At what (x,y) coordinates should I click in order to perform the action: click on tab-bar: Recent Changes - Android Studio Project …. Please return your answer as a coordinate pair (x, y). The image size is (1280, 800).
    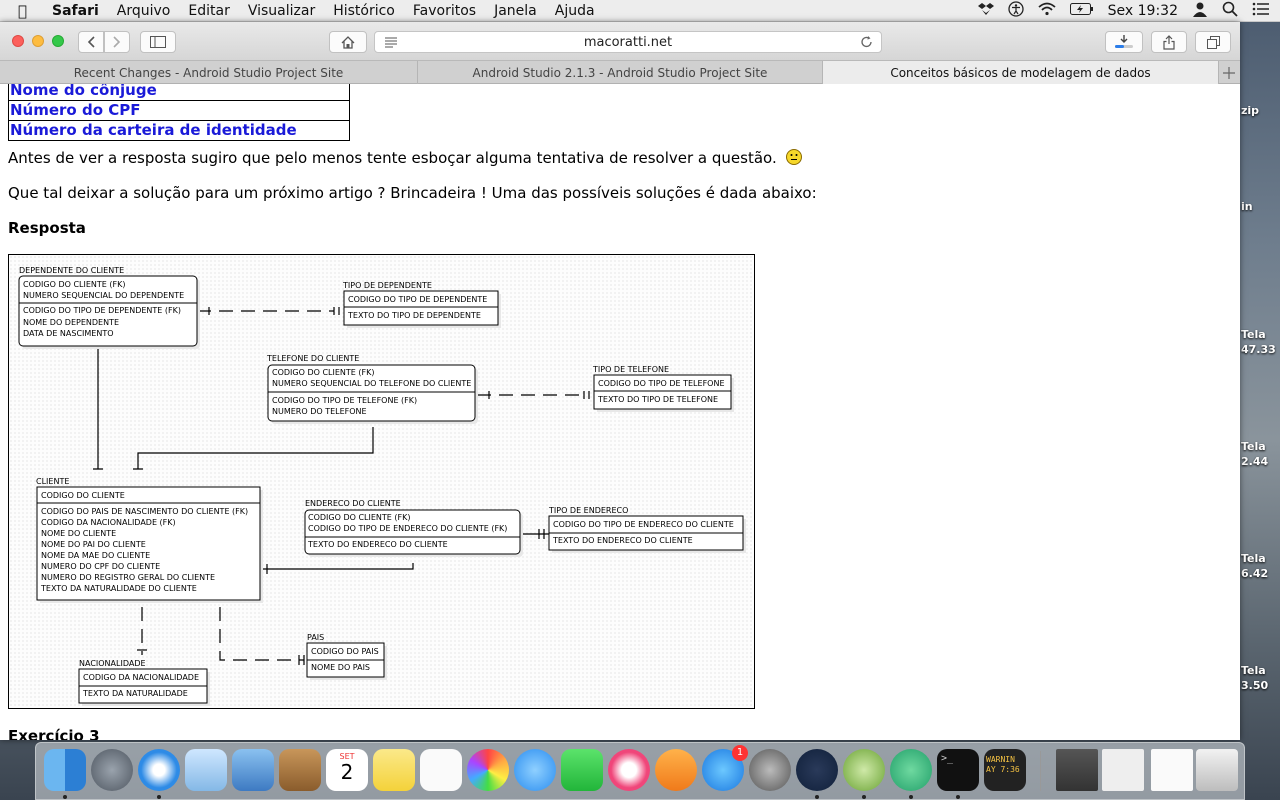
    Looking at the image, I should click on (620, 72).